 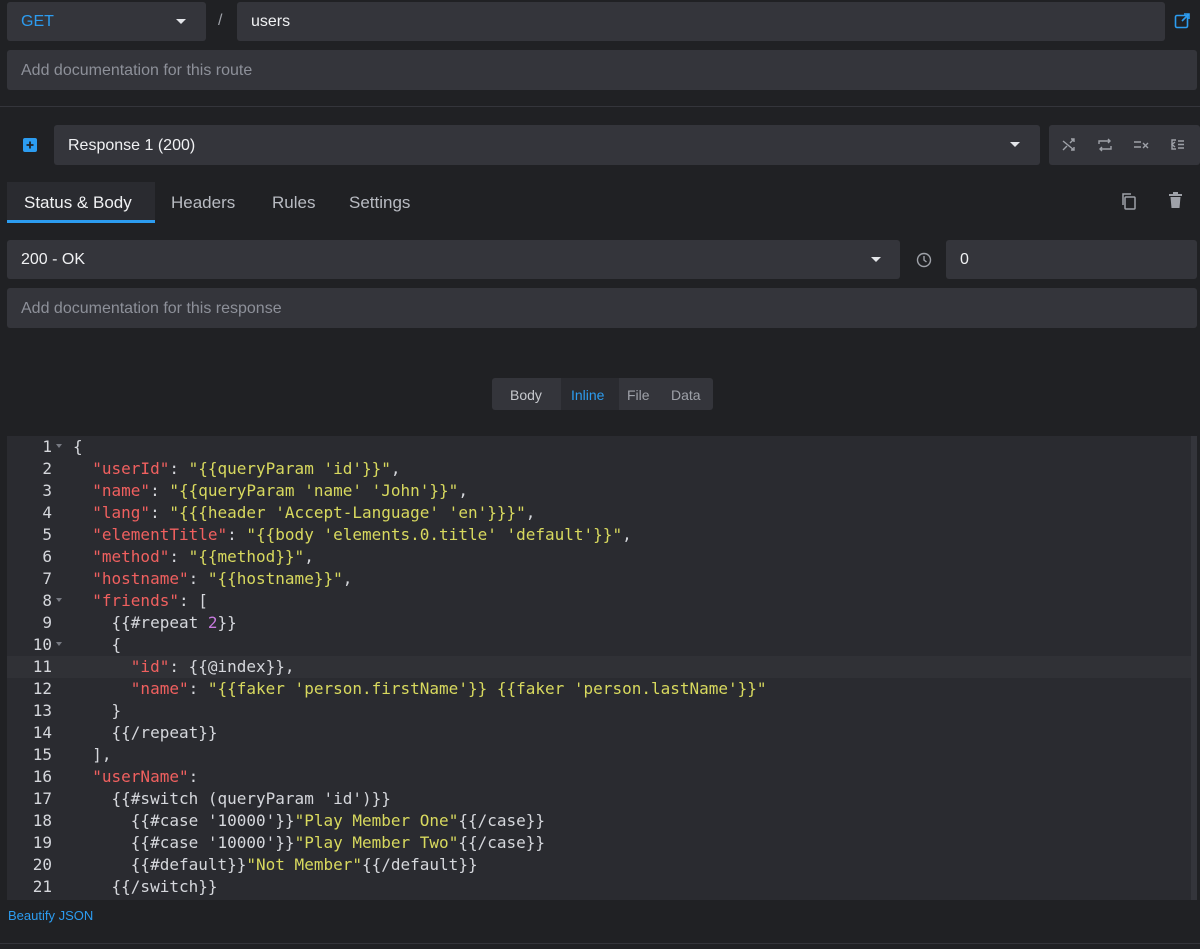 I want to click on line-number: 4, so click(x=47, y=512).